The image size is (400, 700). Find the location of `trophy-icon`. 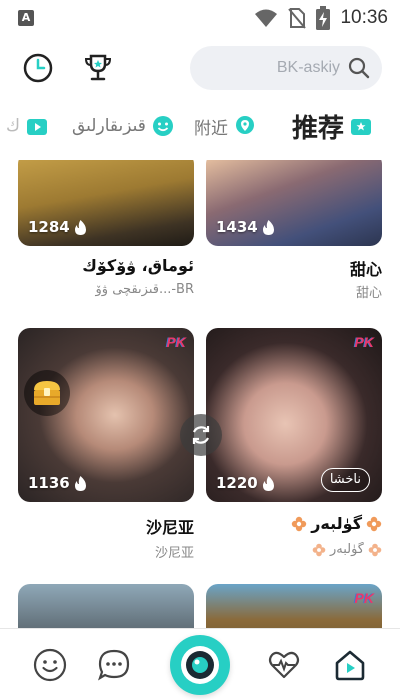

trophy-icon is located at coordinates (98, 68).